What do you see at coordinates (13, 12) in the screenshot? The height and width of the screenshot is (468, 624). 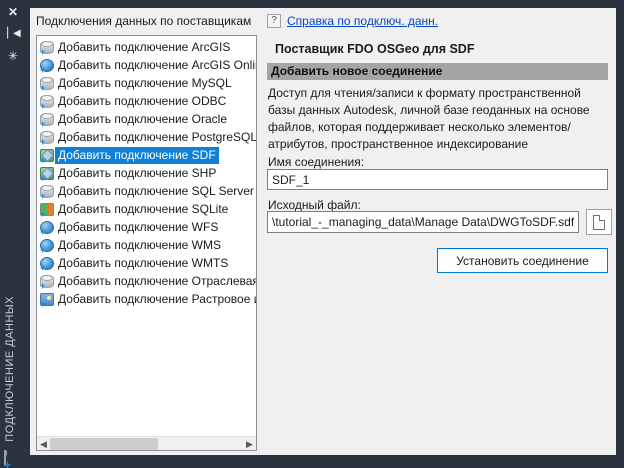 I see `close-icon: ✕` at bounding box center [13, 12].